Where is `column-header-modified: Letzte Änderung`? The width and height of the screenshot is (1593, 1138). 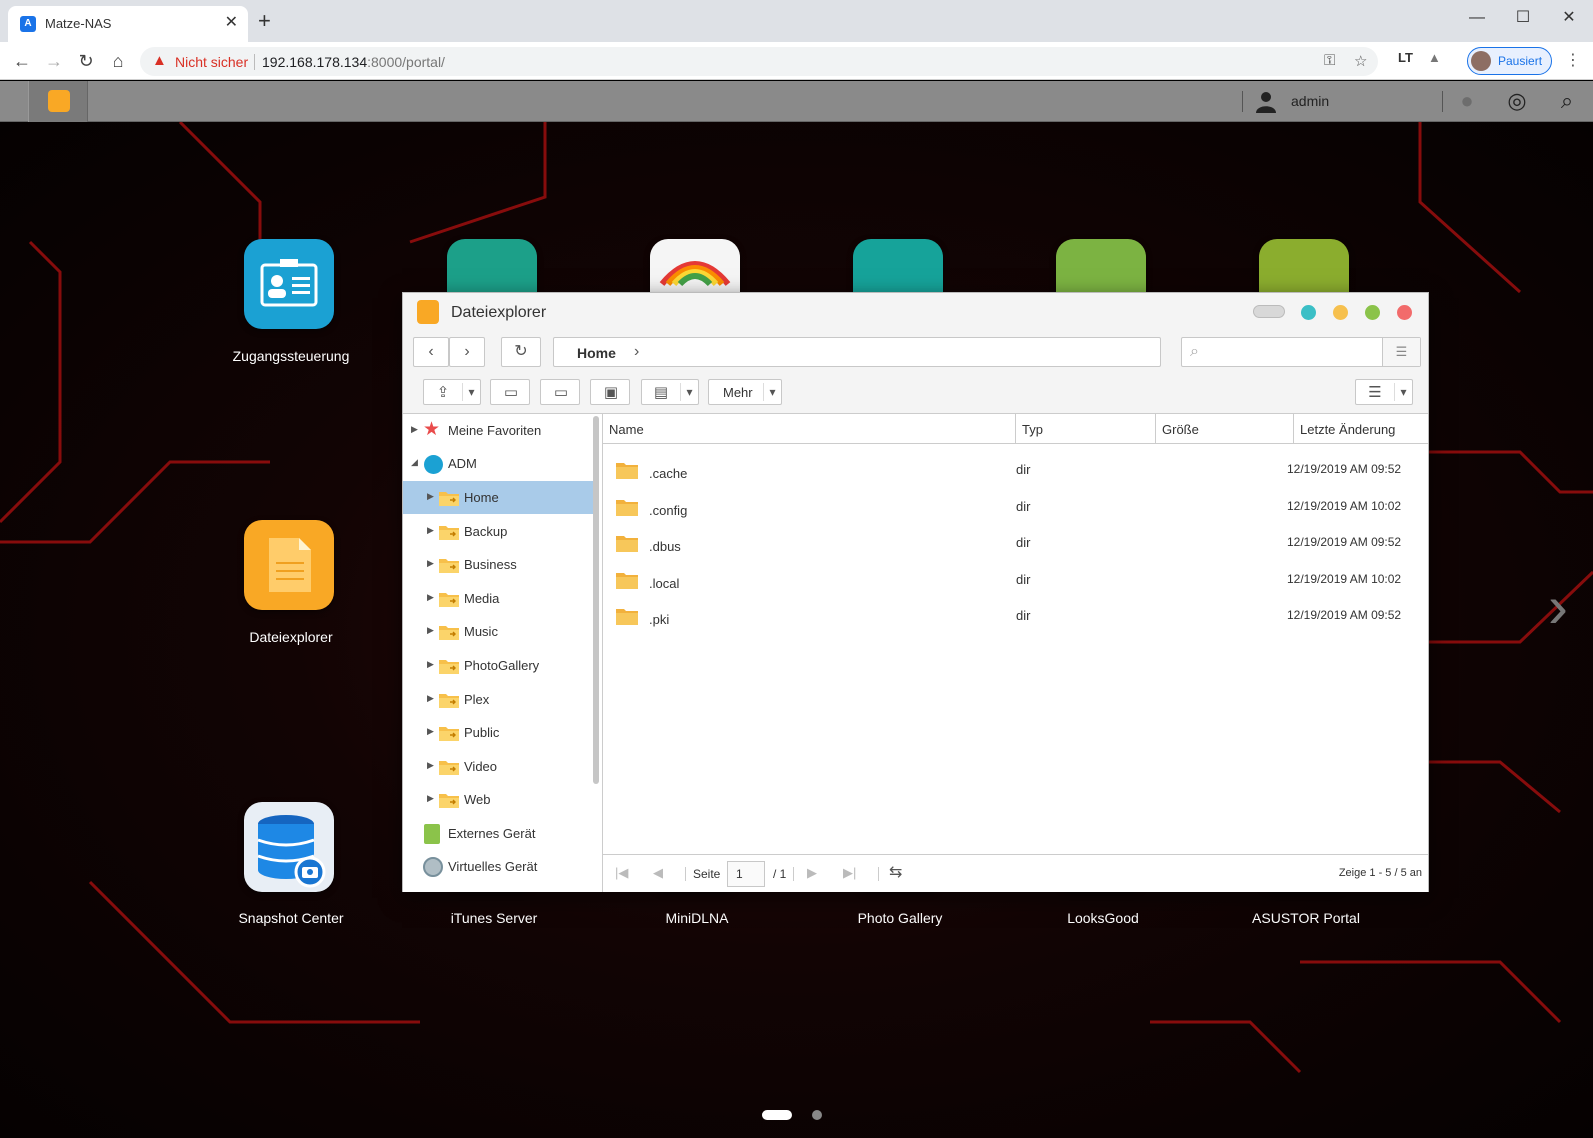
column-header-modified: Letzte Änderung is located at coordinates (1361, 429).